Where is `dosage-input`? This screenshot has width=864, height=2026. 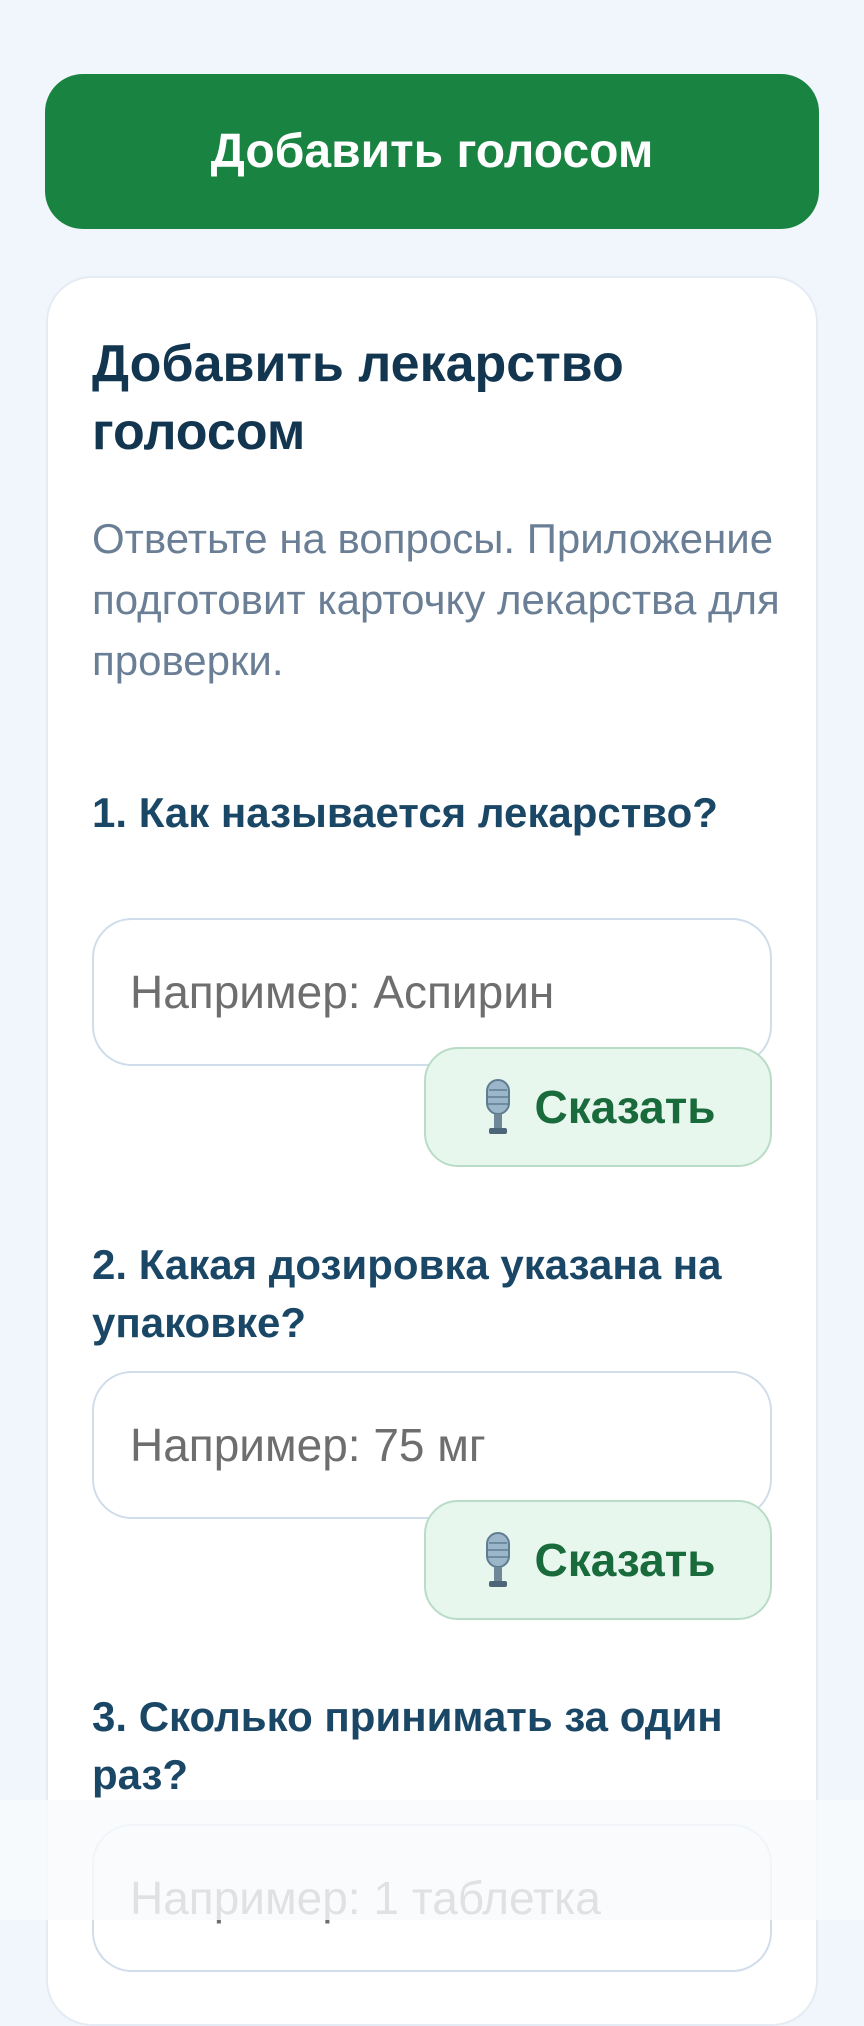
dosage-input is located at coordinates (432, 1445).